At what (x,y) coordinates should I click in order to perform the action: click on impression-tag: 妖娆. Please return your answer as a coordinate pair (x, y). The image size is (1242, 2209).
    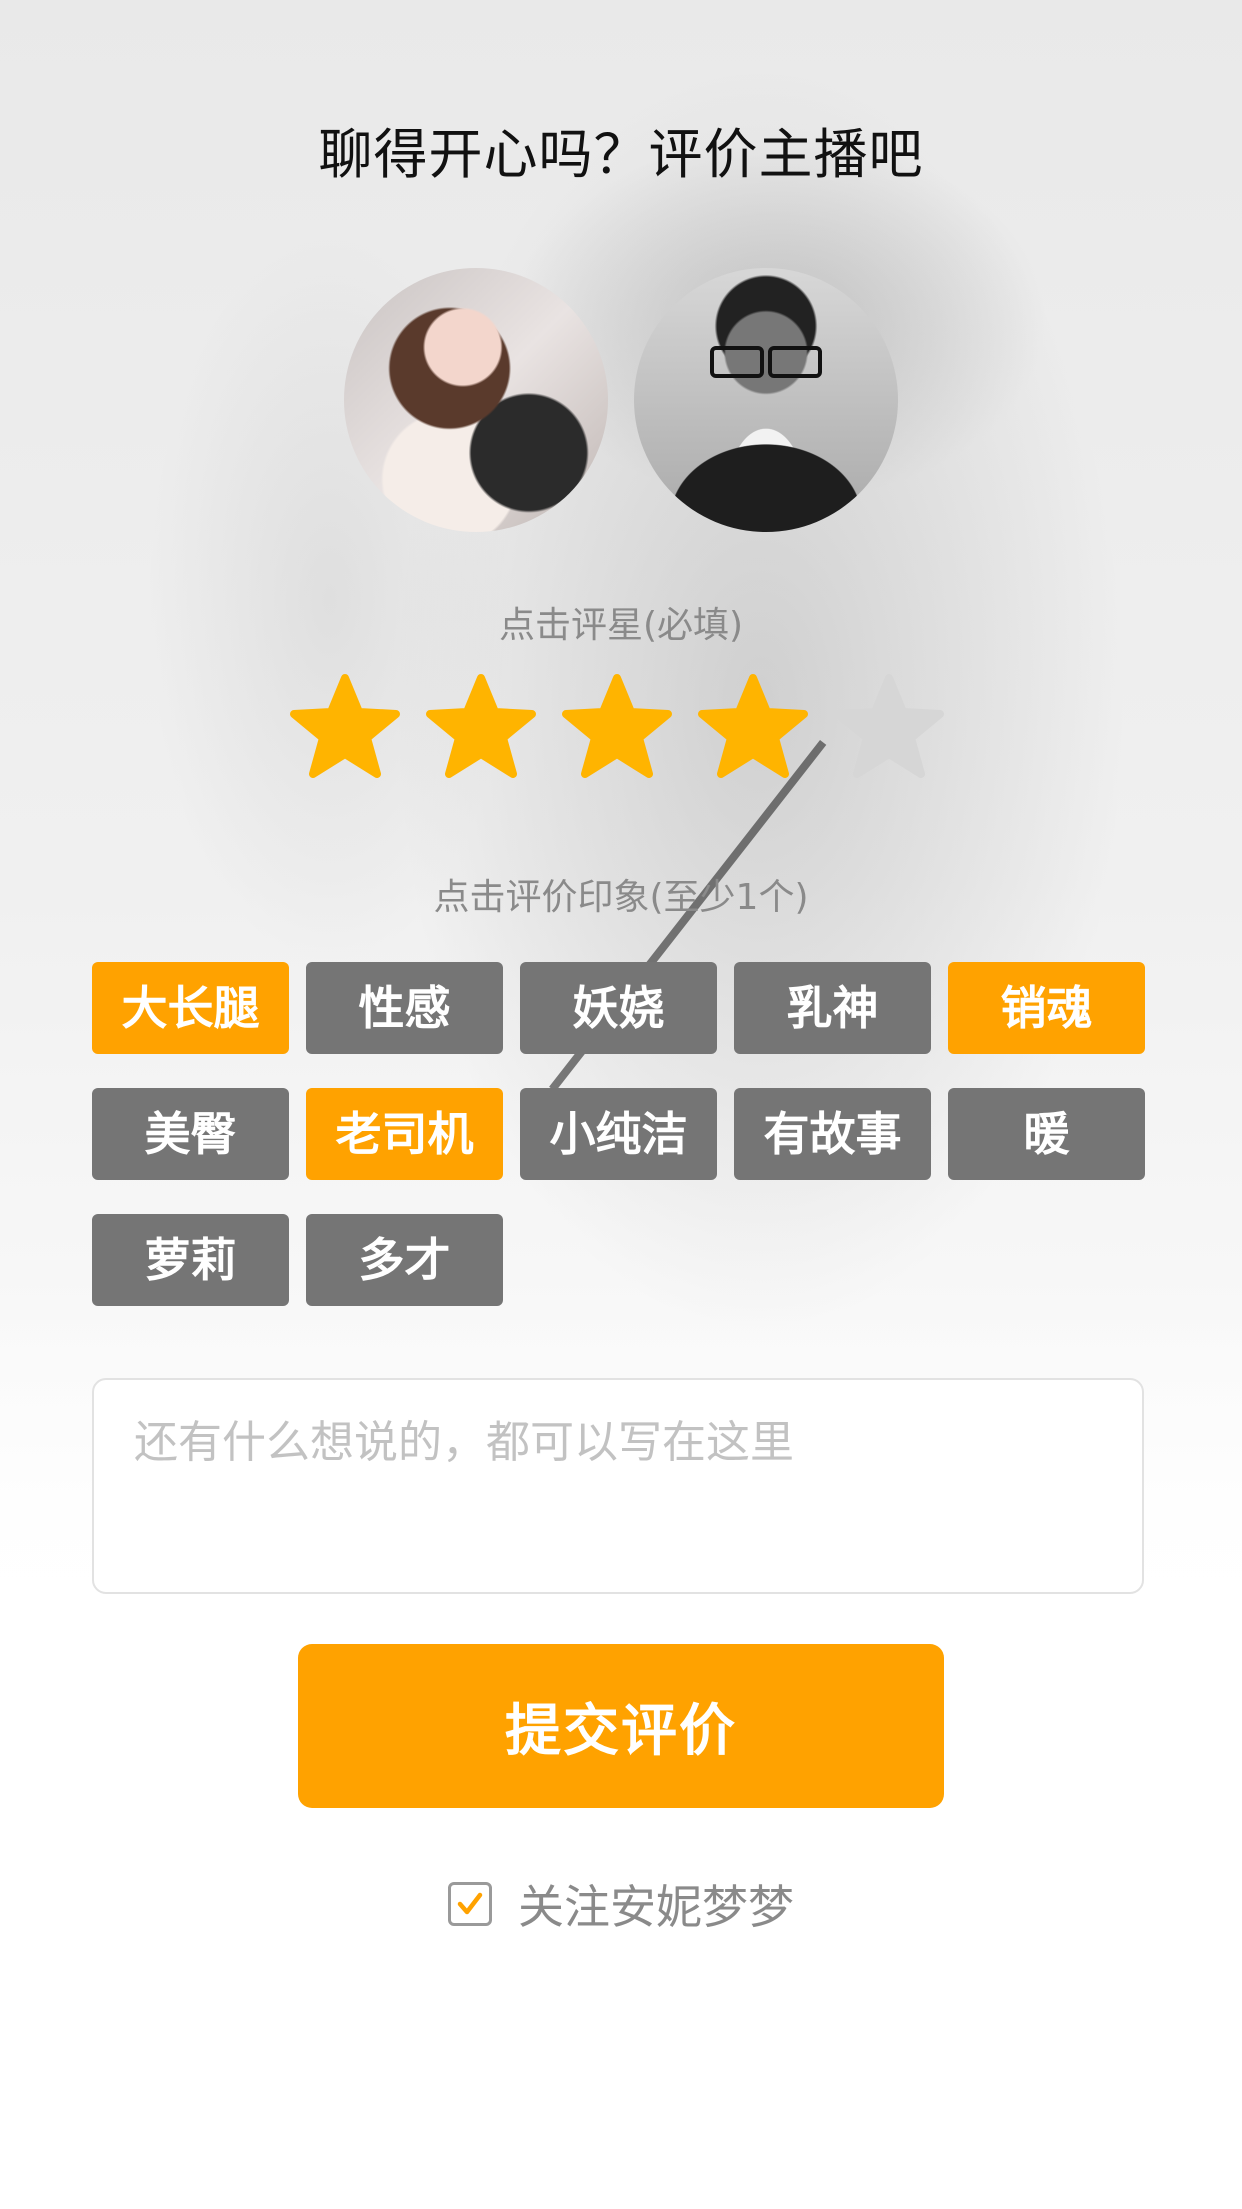
    Looking at the image, I should click on (618, 1008).